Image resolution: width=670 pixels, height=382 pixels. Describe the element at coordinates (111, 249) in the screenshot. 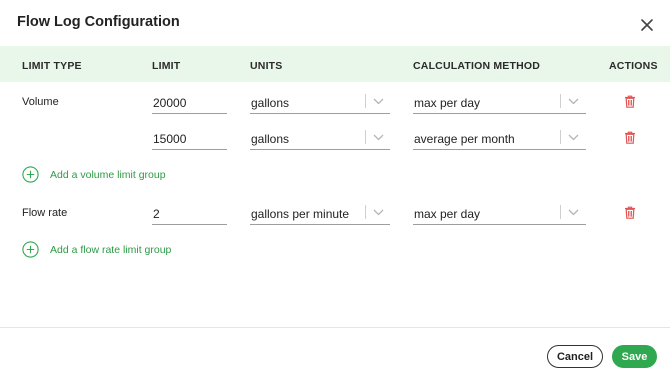

I see `add-flow-rate-label: Add a flow rate limit group` at that location.